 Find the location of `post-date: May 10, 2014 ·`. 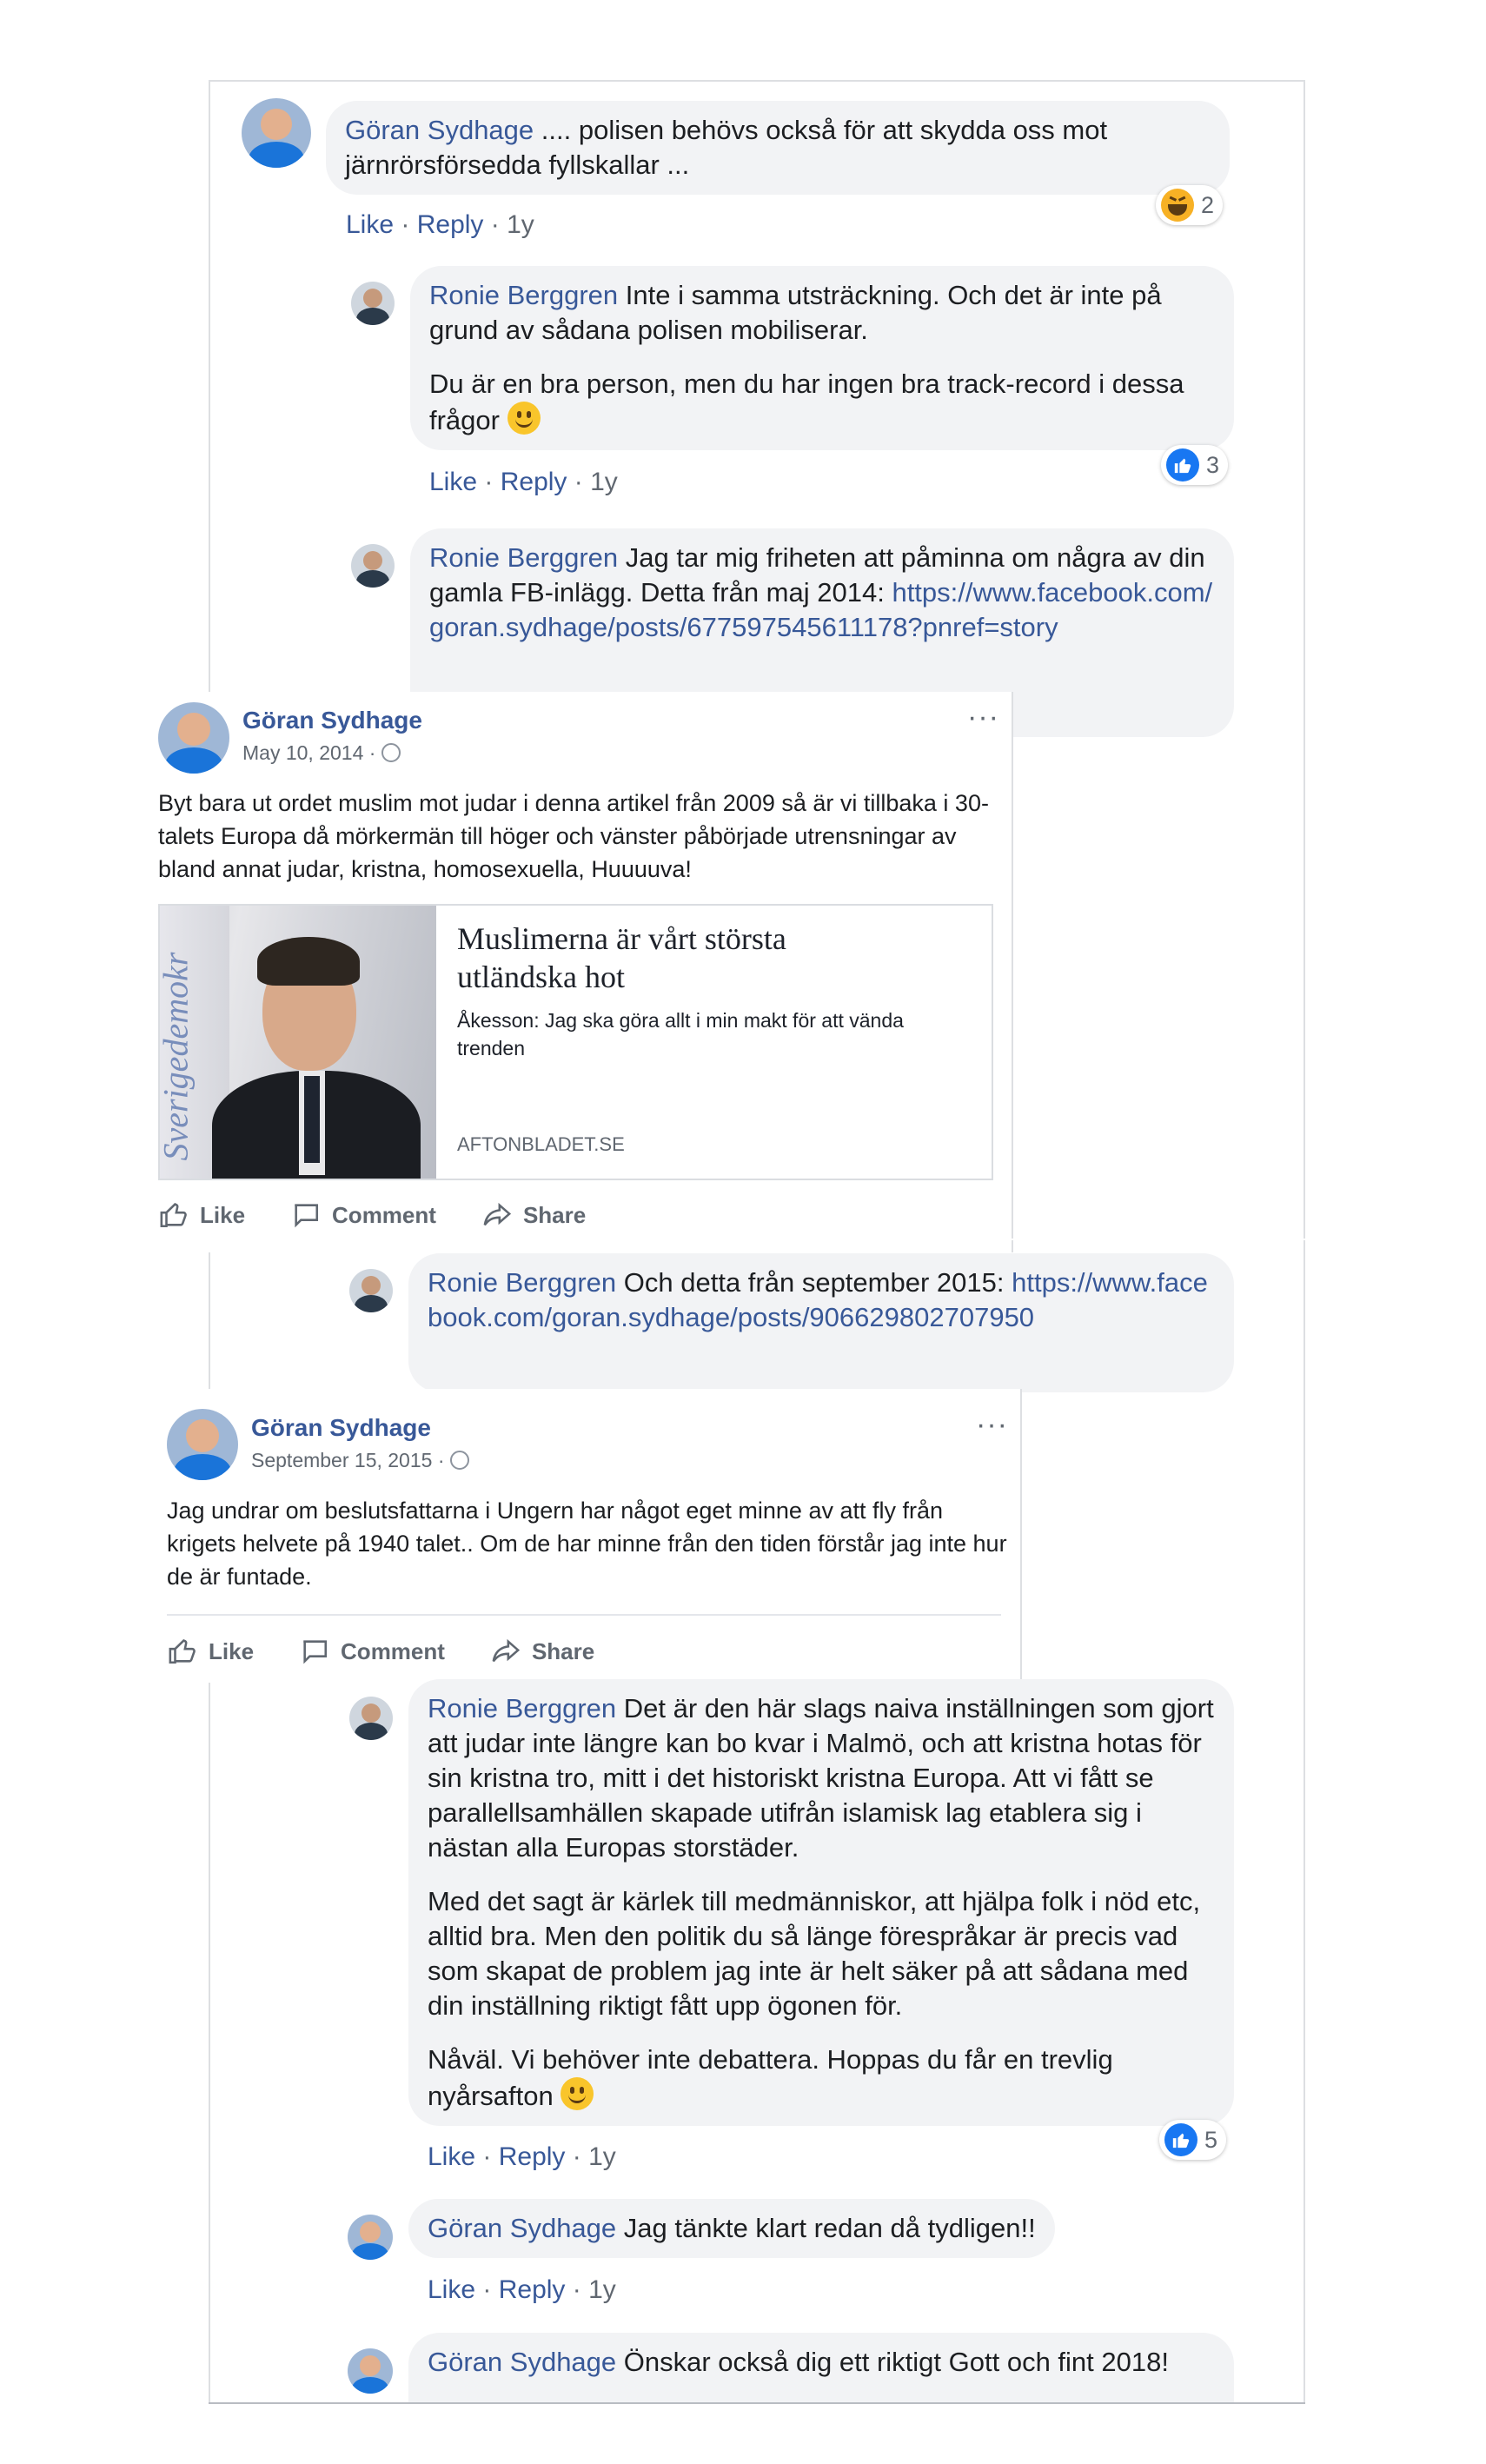

post-date: May 10, 2014 · is located at coordinates (321, 753).